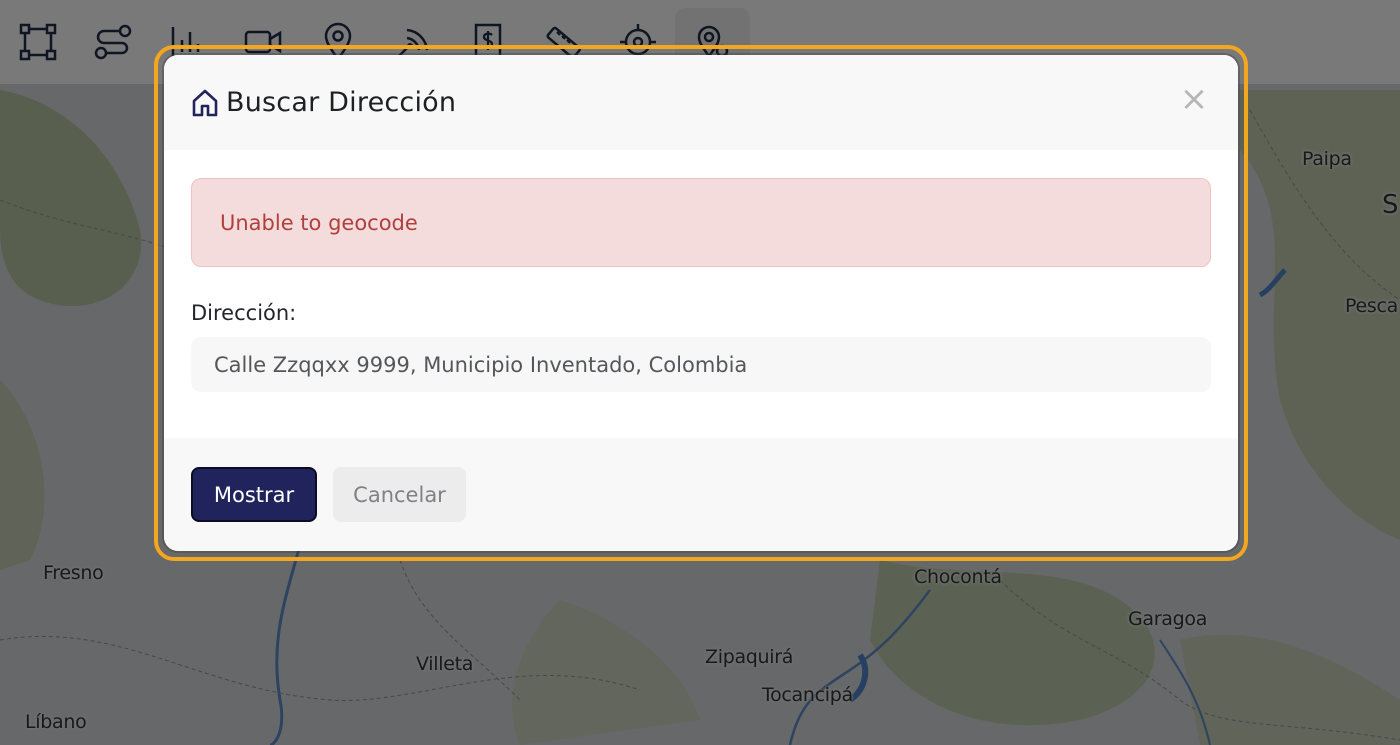  What do you see at coordinates (701, 222) in the screenshot?
I see `error-alert: Unable to geocode` at bounding box center [701, 222].